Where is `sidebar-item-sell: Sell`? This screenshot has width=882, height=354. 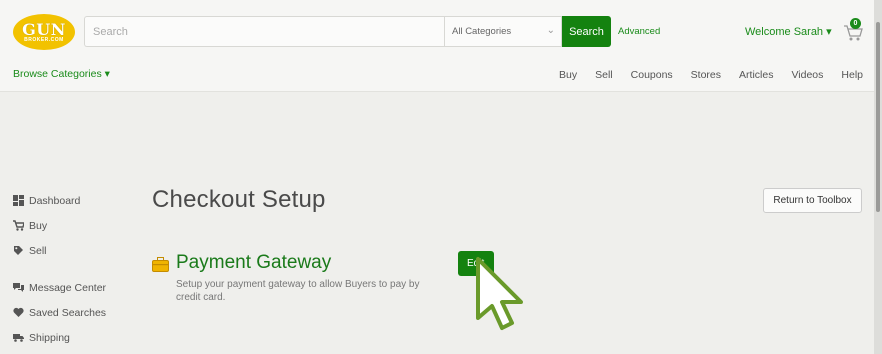 sidebar-item-sell: Sell is located at coordinates (73, 250).